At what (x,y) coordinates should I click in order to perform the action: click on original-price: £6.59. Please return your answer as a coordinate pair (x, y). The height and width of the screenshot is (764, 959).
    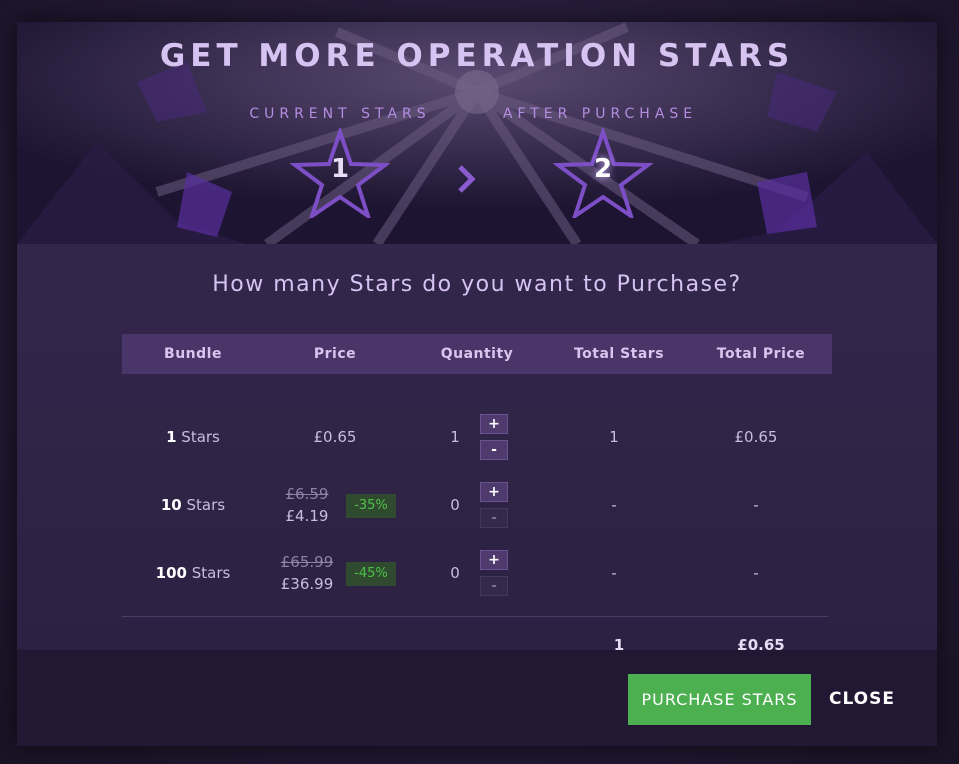
    Looking at the image, I should click on (307, 494).